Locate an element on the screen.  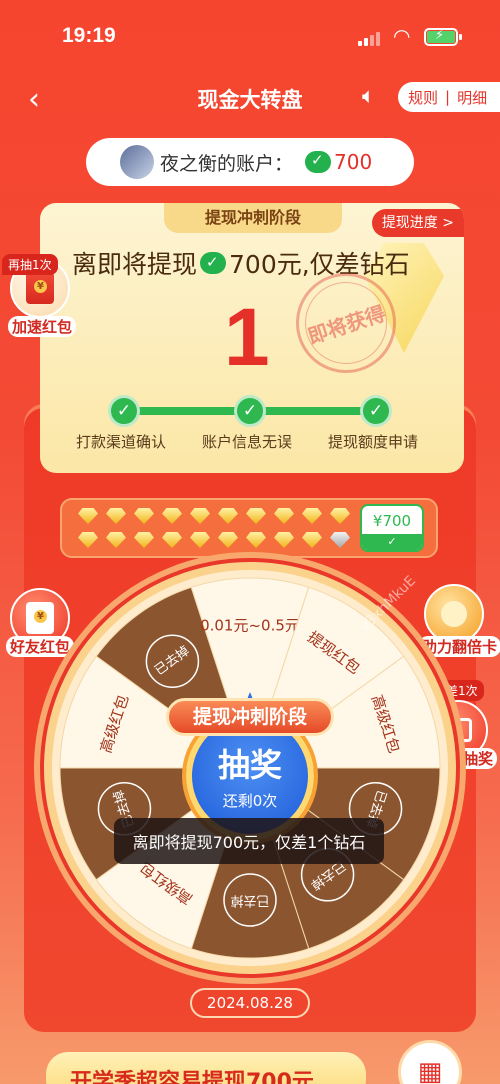
redpacket-icon is located at coordinates (40, 618).